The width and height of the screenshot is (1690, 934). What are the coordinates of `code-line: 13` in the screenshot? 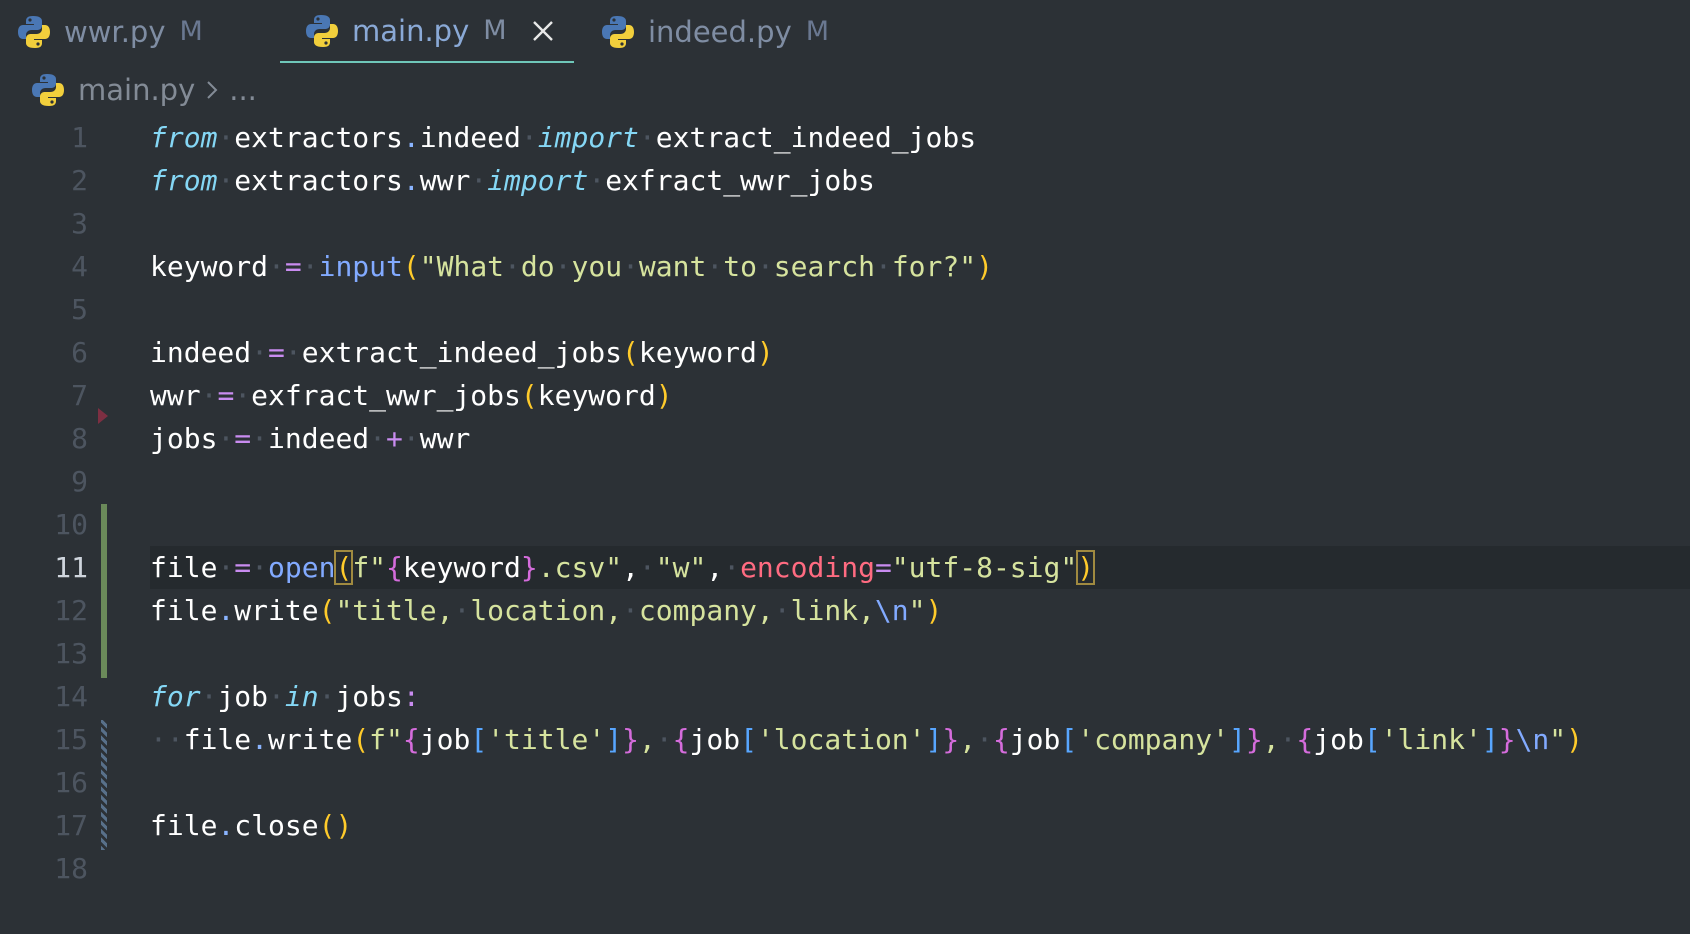 It's located at (845, 653).